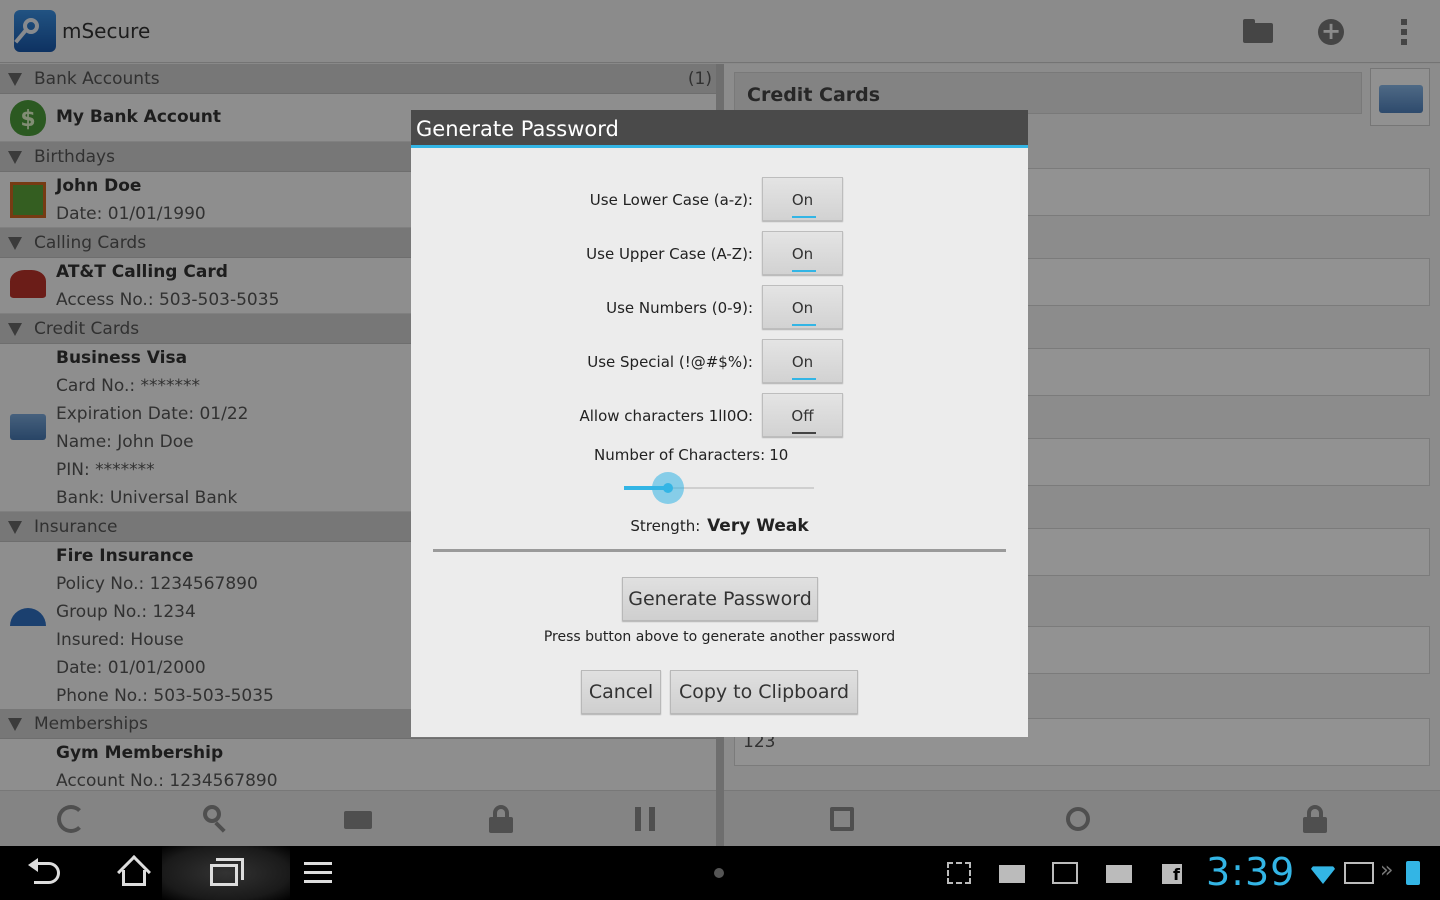 This screenshot has width=1440, height=900. Describe the element at coordinates (764, 692) in the screenshot. I see `copy-to-clipboard-button: Copy to Clipboard` at that location.